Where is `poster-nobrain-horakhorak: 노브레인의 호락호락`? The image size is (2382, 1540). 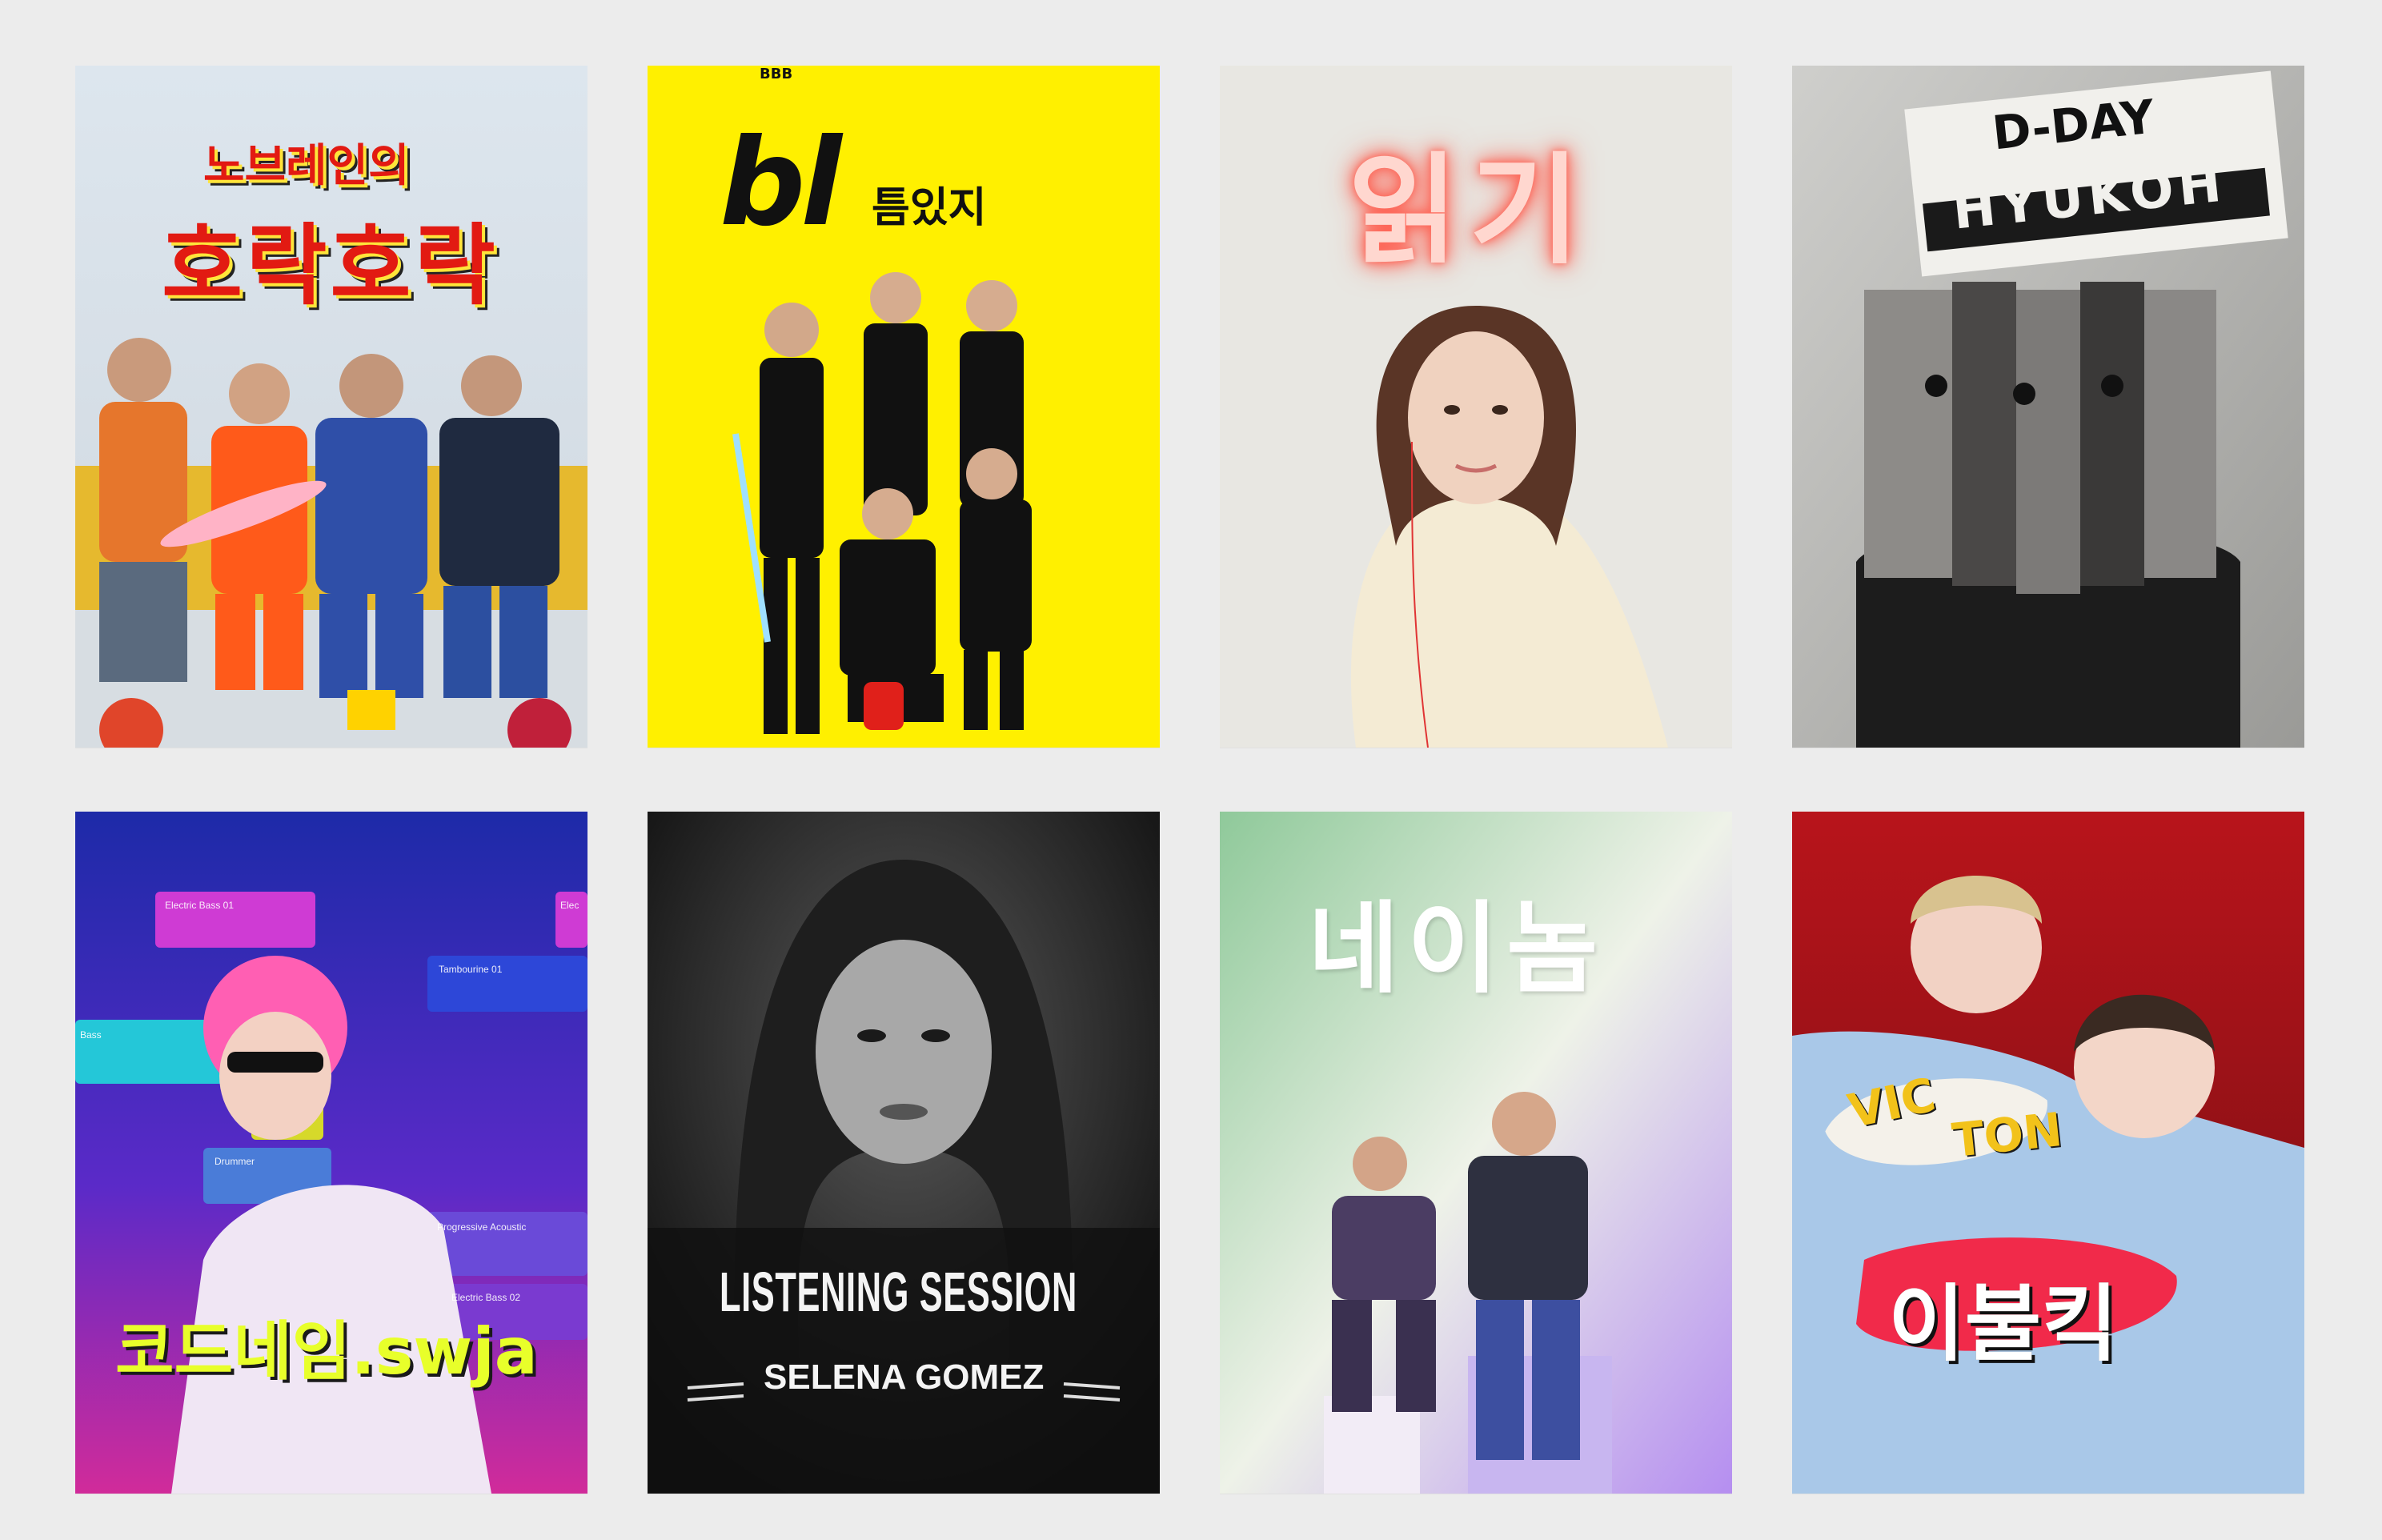 poster-nobrain-horakhorak: 노브레인의 호락호락 is located at coordinates (331, 407).